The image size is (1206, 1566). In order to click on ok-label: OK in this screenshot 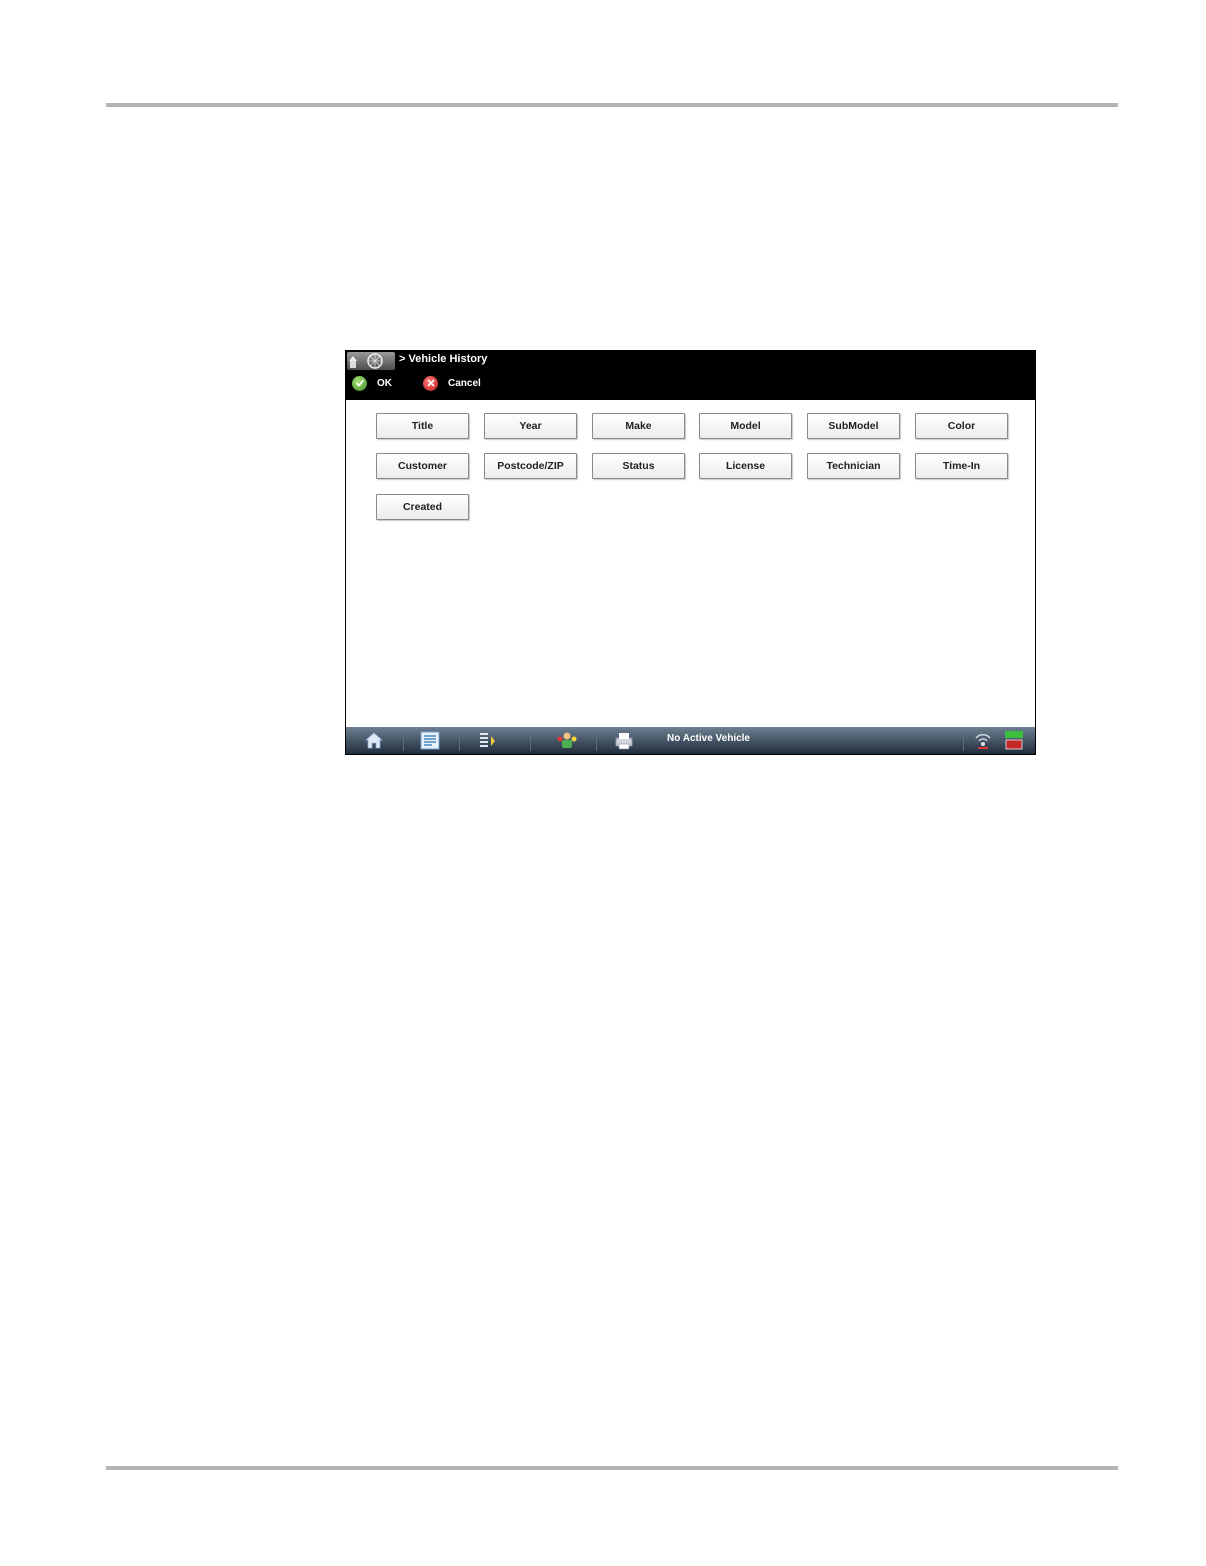, I will do `click(384, 383)`.